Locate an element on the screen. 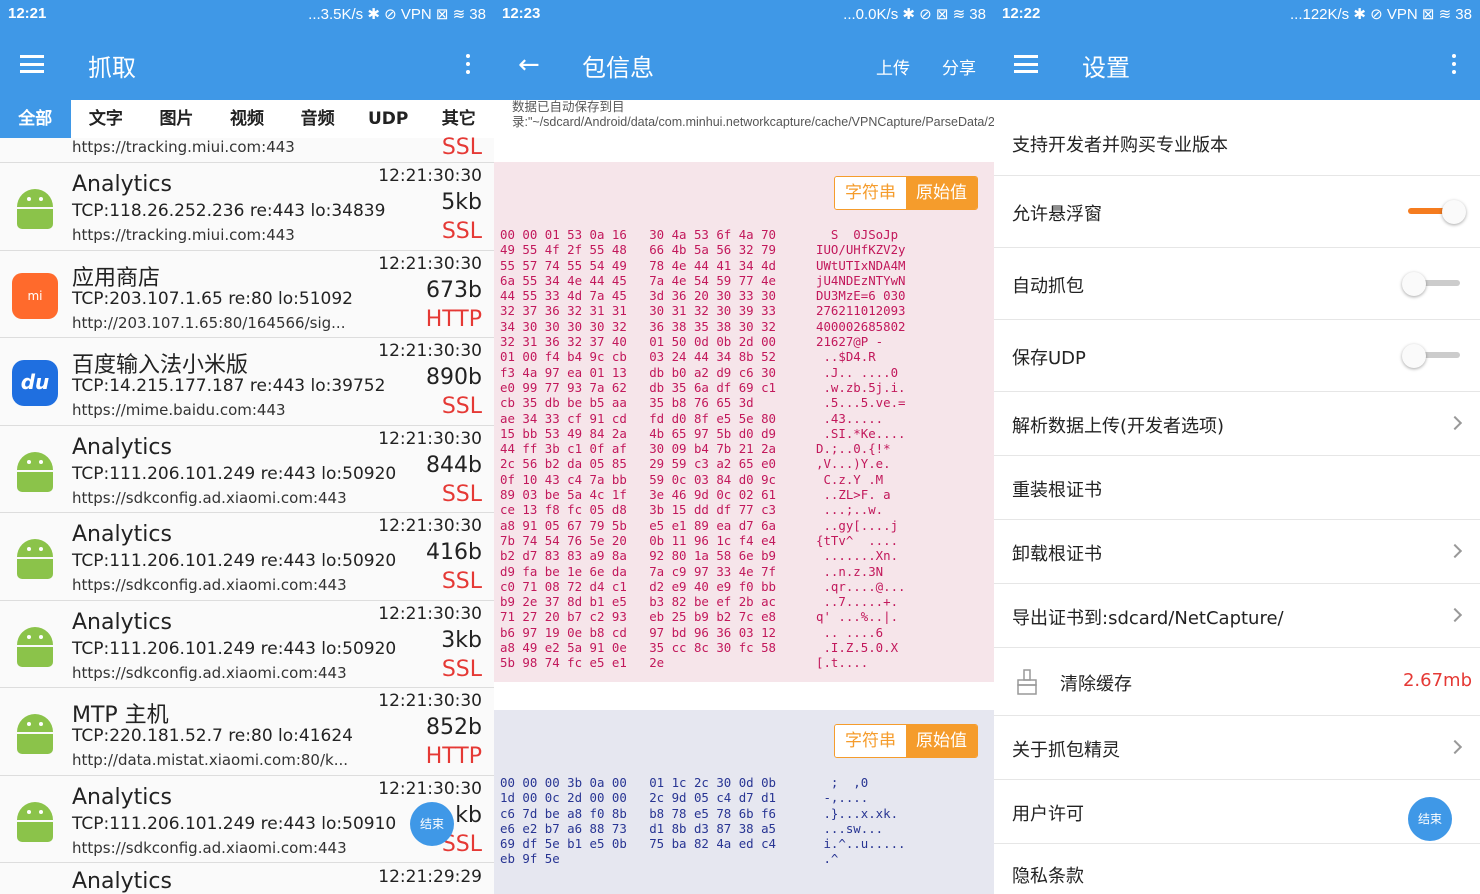  settings-item-label: 用户许可 is located at coordinates (1048, 814).